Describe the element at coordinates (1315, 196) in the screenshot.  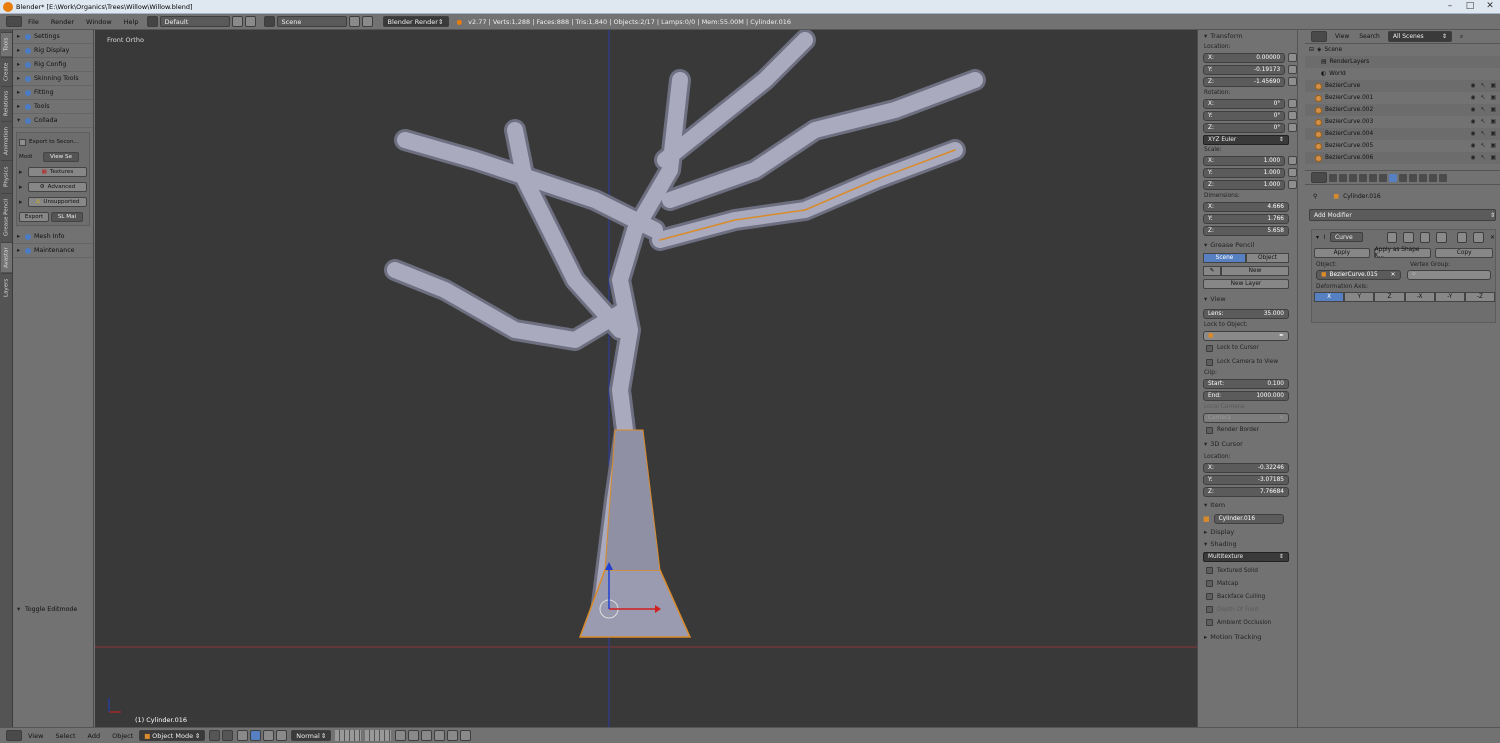
I see `pin-icon: ⚲` at that location.